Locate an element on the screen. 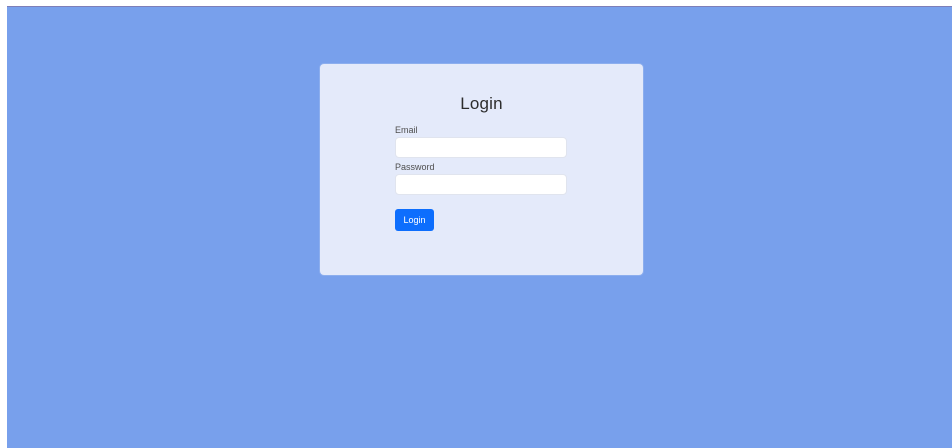 This screenshot has width=952, height=448. password-input is located at coordinates (481, 184).